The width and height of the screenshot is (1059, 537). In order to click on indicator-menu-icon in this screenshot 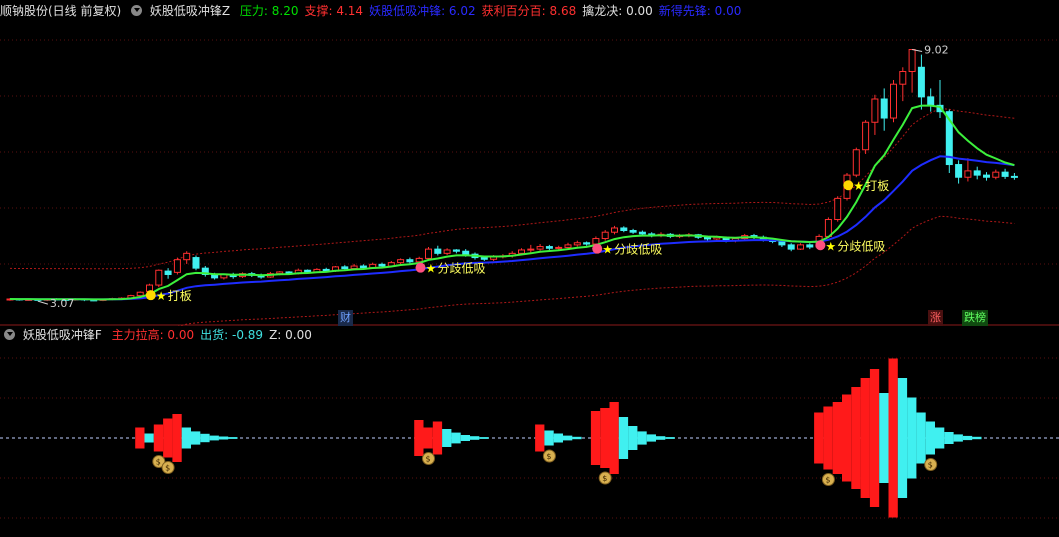, I will do `click(137, 10)`.